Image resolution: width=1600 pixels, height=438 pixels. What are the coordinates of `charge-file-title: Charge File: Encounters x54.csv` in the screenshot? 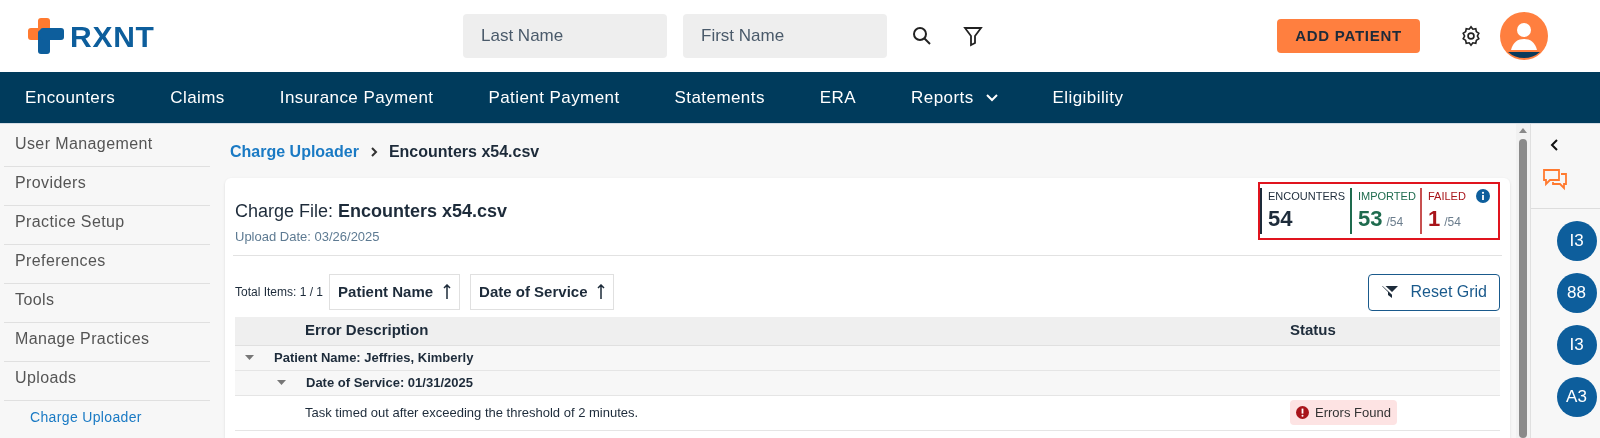 It's located at (371, 211).